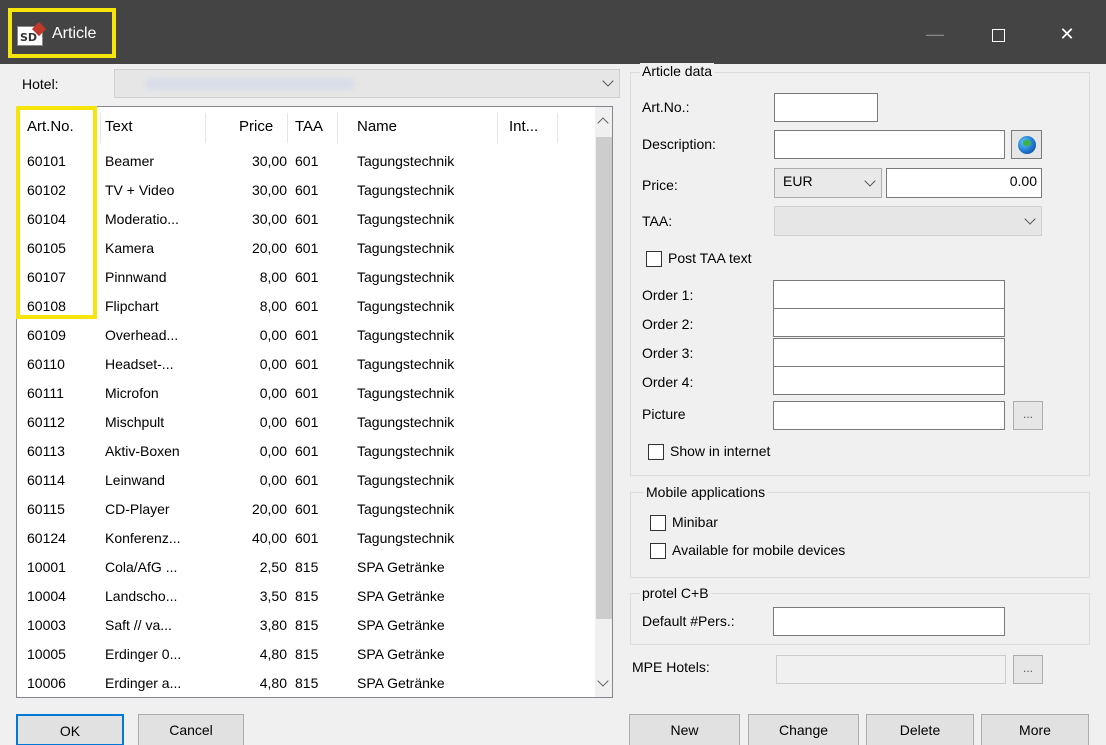 This screenshot has width=1106, height=745. What do you see at coordinates (908, 221) in the screenshot?
I see `taa-select` at bounding box center [908, 221].